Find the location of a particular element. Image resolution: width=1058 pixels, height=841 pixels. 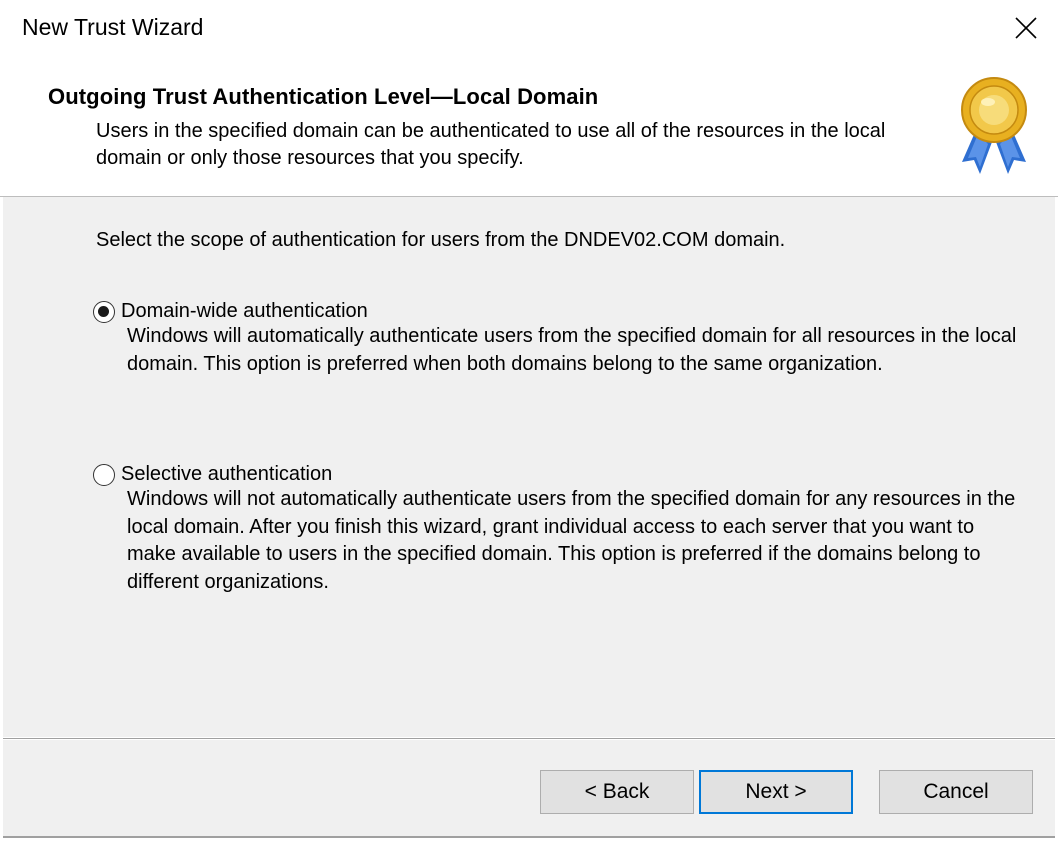

cancel-button: Cancel is located at coordinates (956, 792).